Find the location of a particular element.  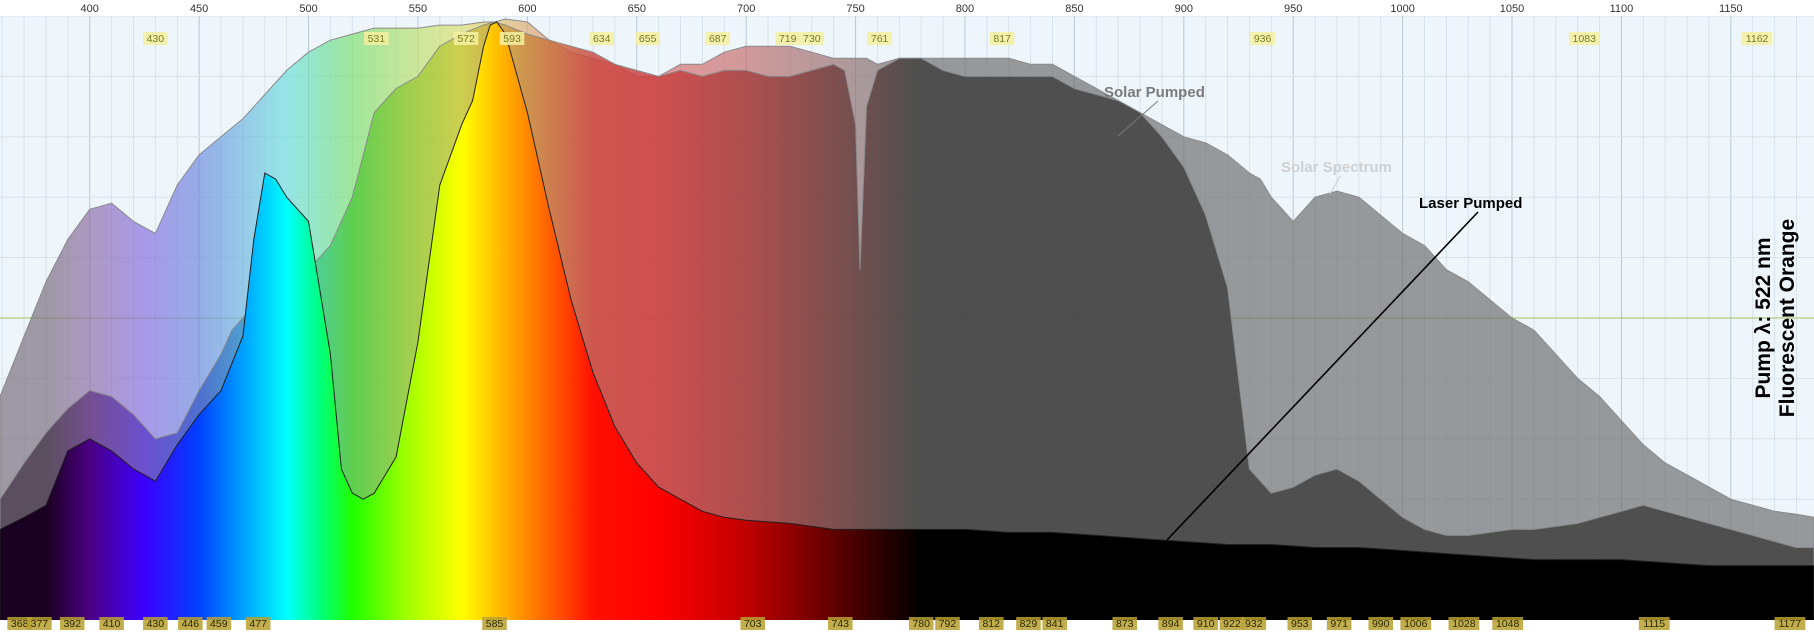

x-tick-label: 650 is located at coordinates (637, 9).